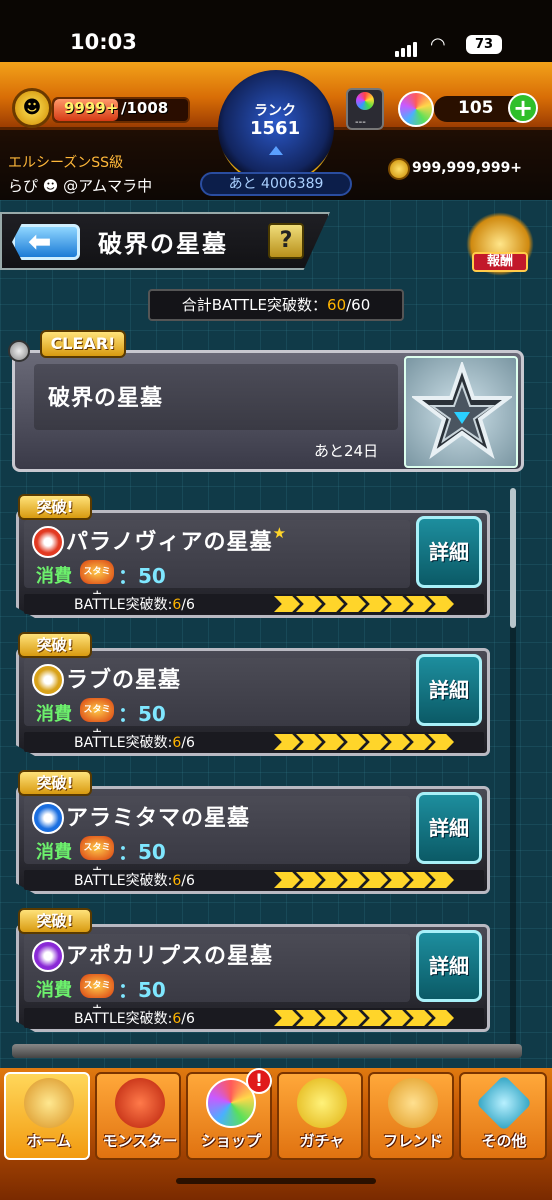 The width and height of the screenshot is (552, 1200). I want to click on coin-icon, so click(399, 169).